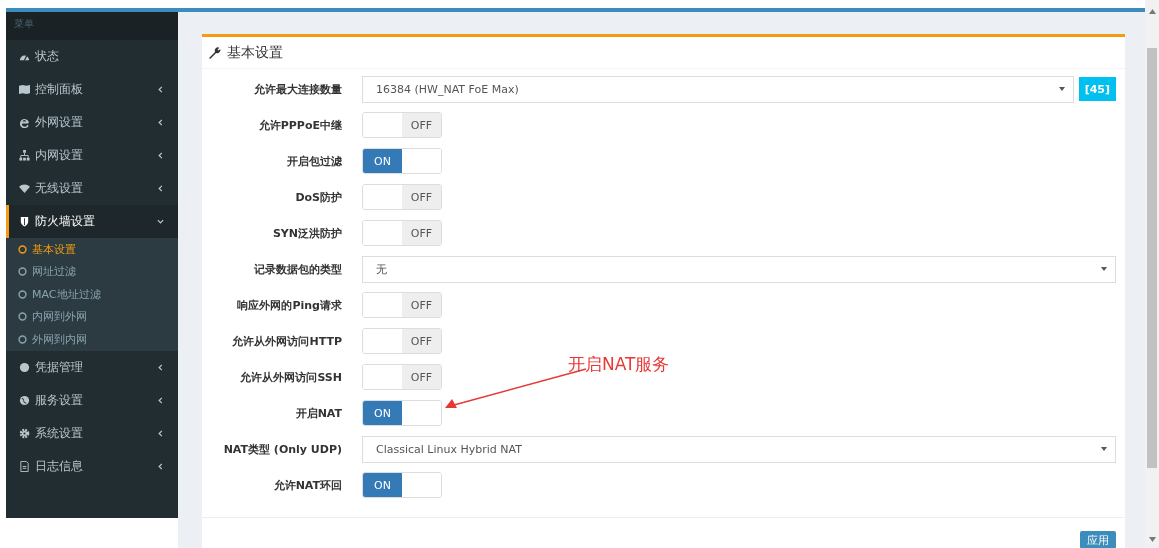  Describe the element at coordinates (24, 221) in the screenshot. I see `shield-icon` at that location.